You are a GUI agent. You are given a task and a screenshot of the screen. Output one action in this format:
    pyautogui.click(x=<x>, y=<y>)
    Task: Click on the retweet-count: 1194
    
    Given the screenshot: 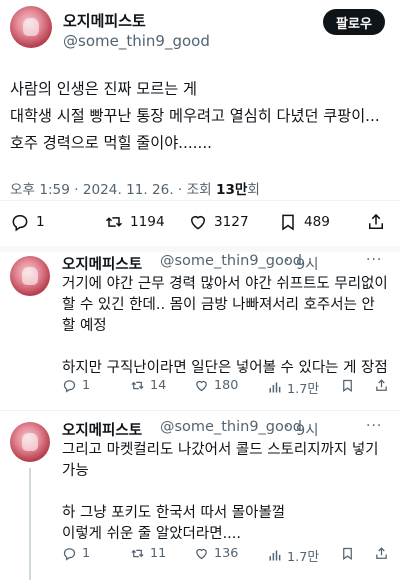 What is the action you would take?
    pyautogui.click(x=147, y=222)
    